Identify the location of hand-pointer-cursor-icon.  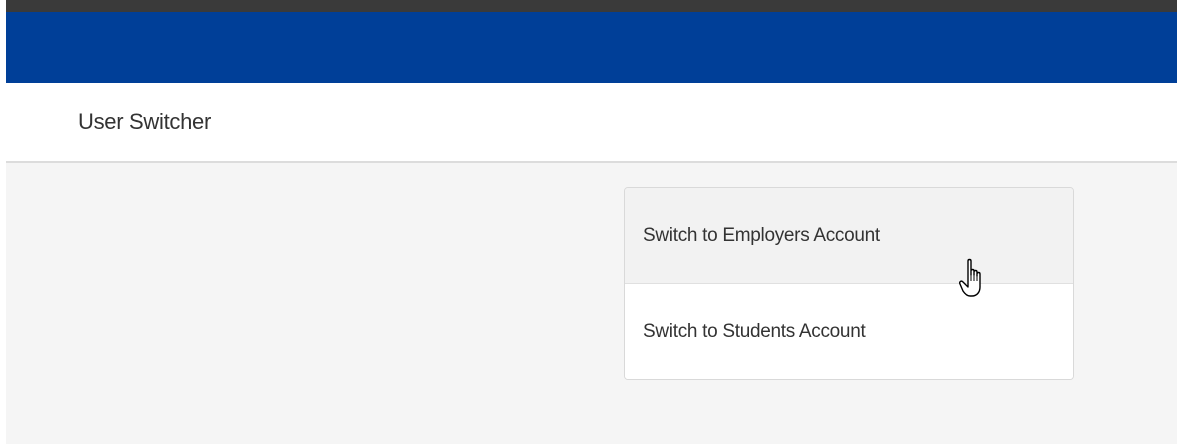
(970, 277).